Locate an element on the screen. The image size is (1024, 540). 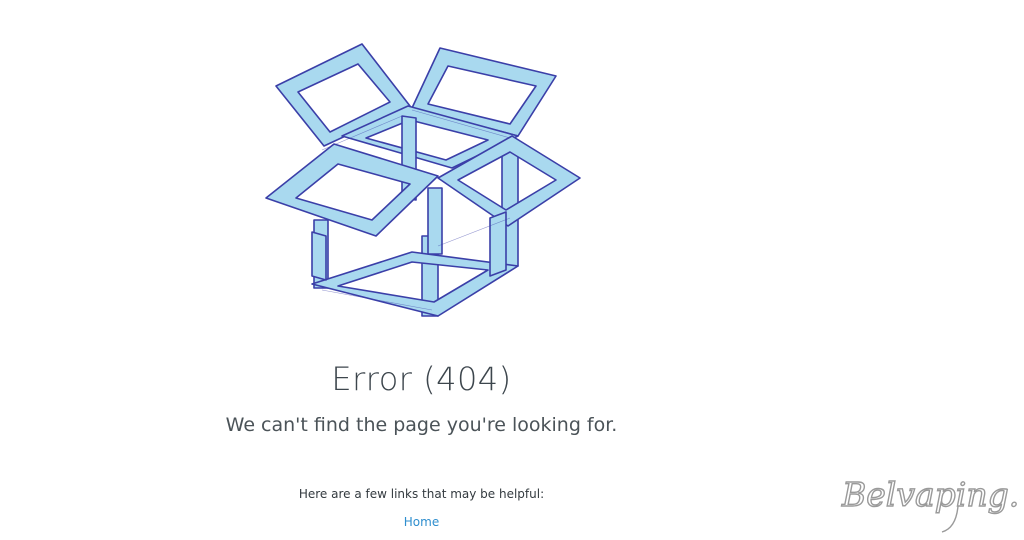
watermark-logo: Belvaping.com is located at coordinates (930, 503).